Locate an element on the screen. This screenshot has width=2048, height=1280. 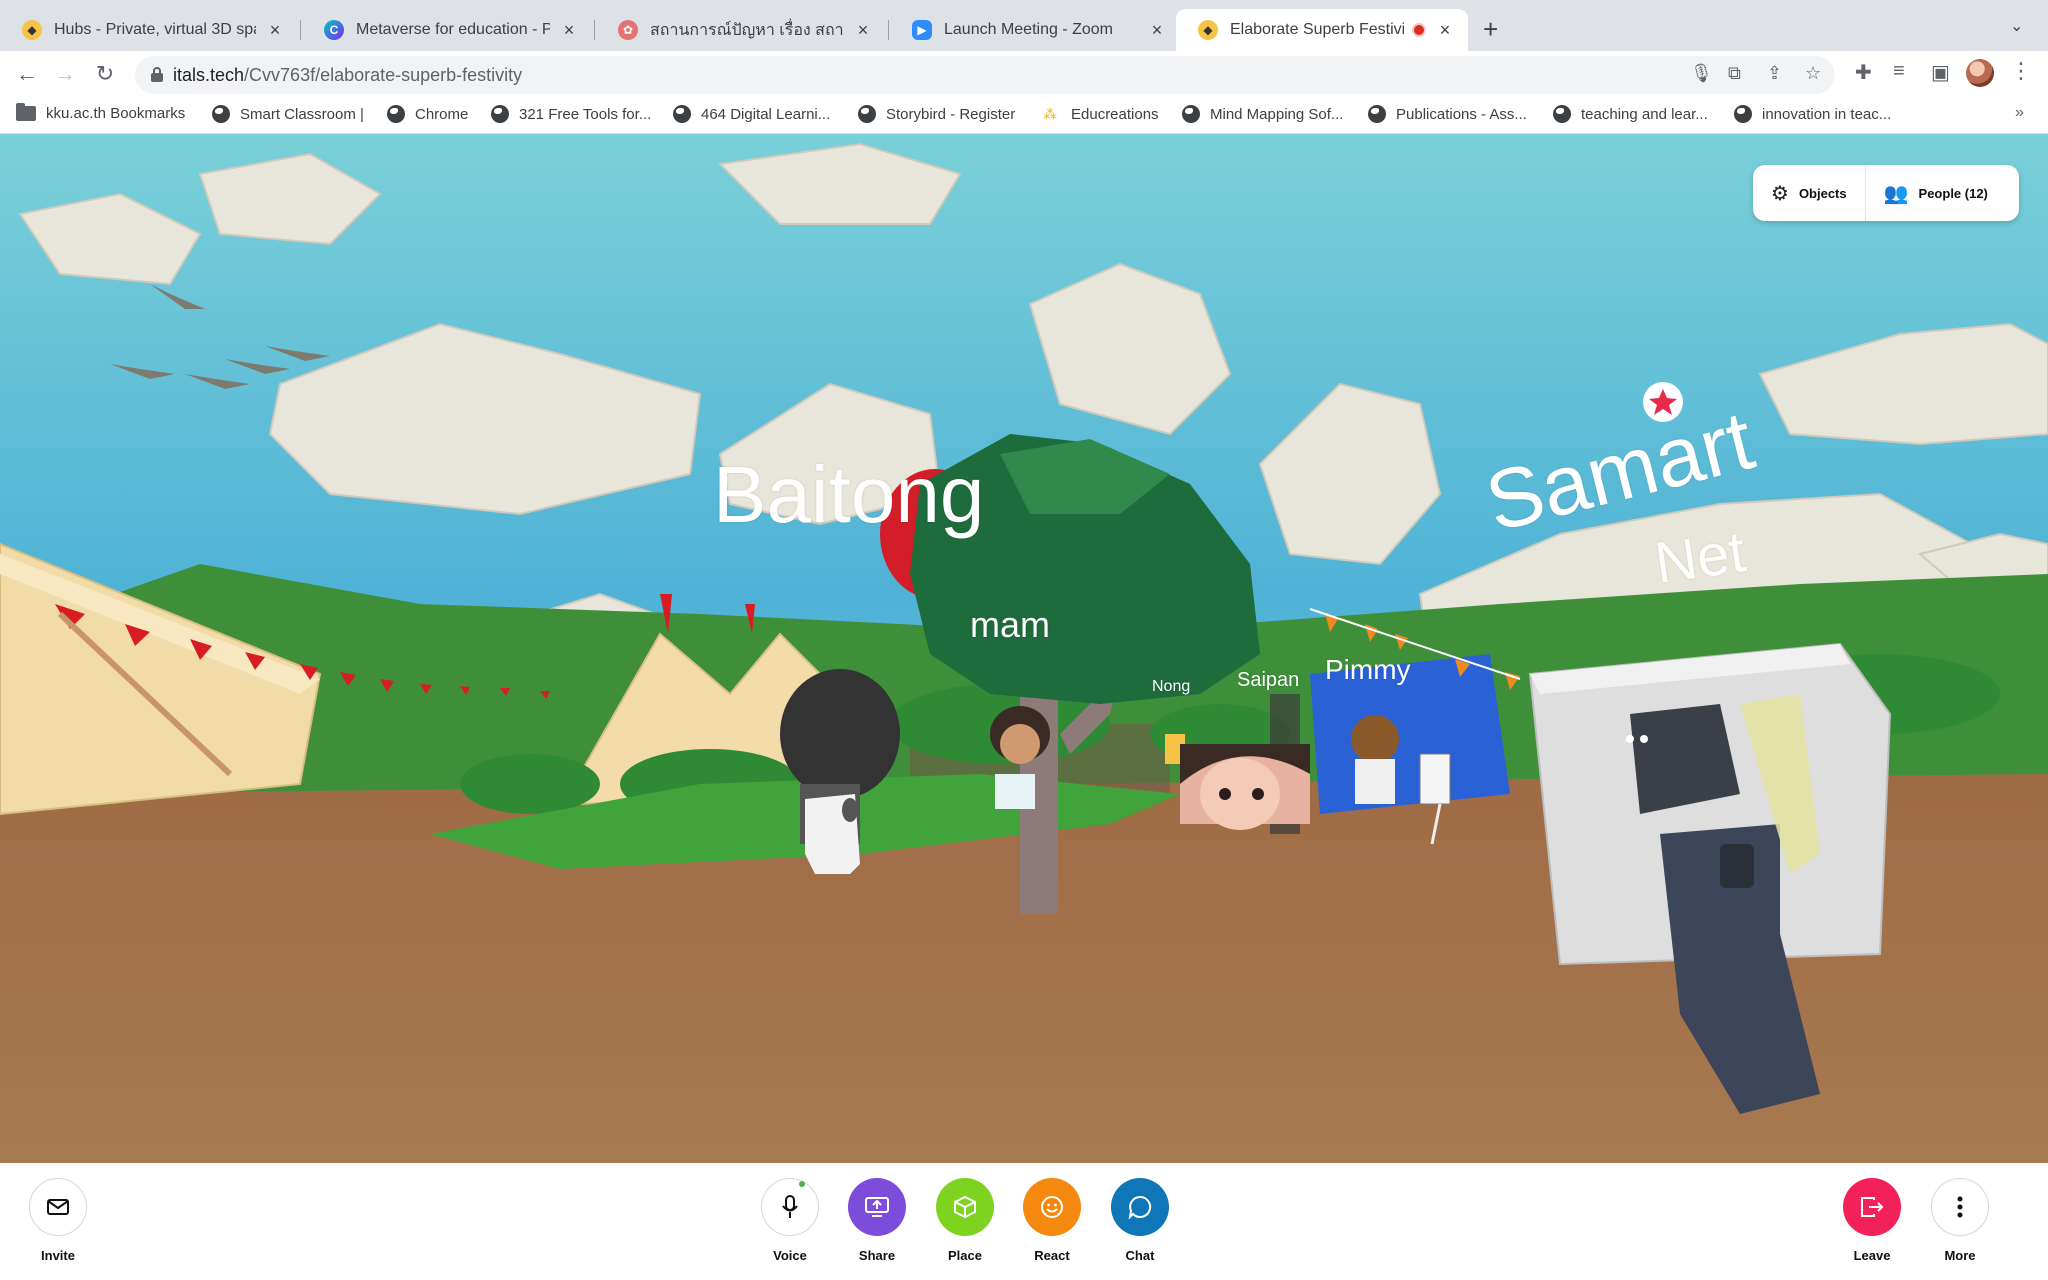
tab-zoom: ▶ Launch Meeting - Zoom × is located at coordinates (1035, 30).